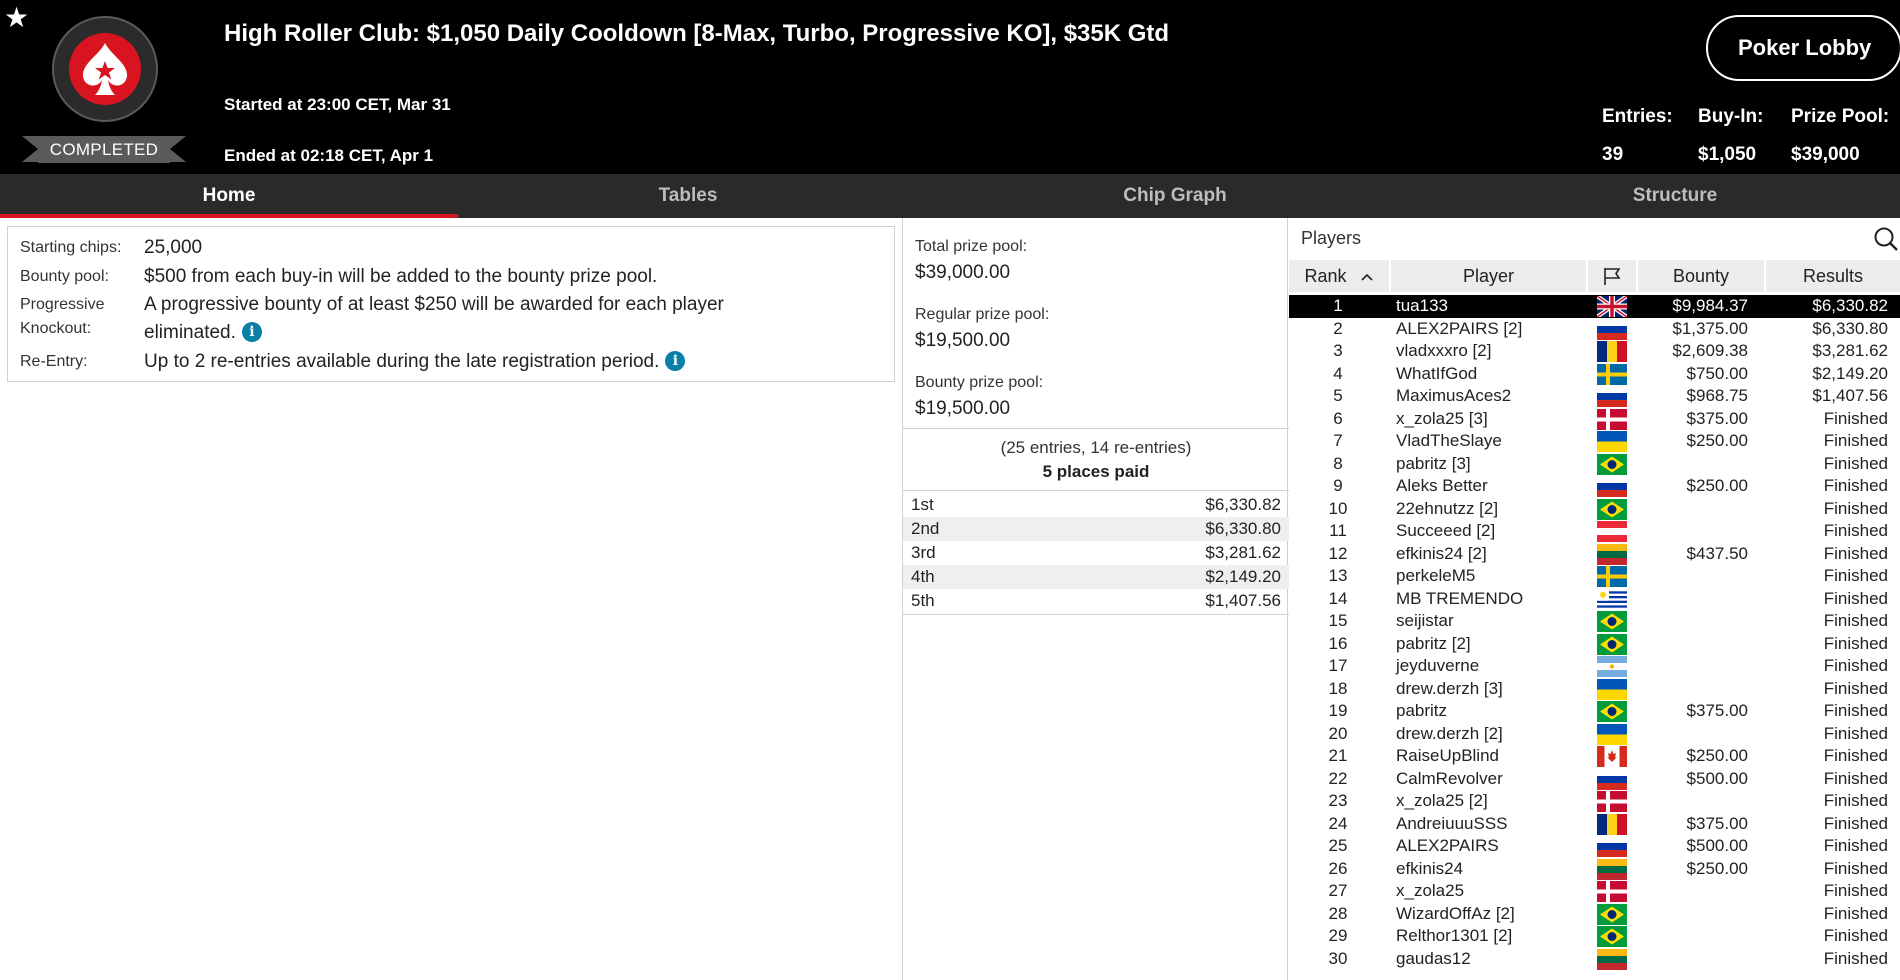  What do you see at coordinates (1594, 329) in the screenshot?
I see `table-row: 2 ALEX2PAIRS [2] $1,375.00 $6,330.80` at bounding box center [1594, 329].